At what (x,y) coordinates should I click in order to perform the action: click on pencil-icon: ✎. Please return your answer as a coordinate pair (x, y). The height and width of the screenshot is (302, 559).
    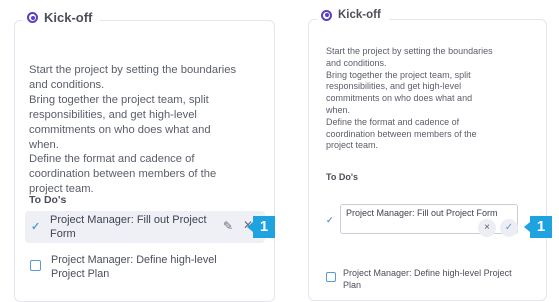
    Looking at the image, I should click on (228, 226).